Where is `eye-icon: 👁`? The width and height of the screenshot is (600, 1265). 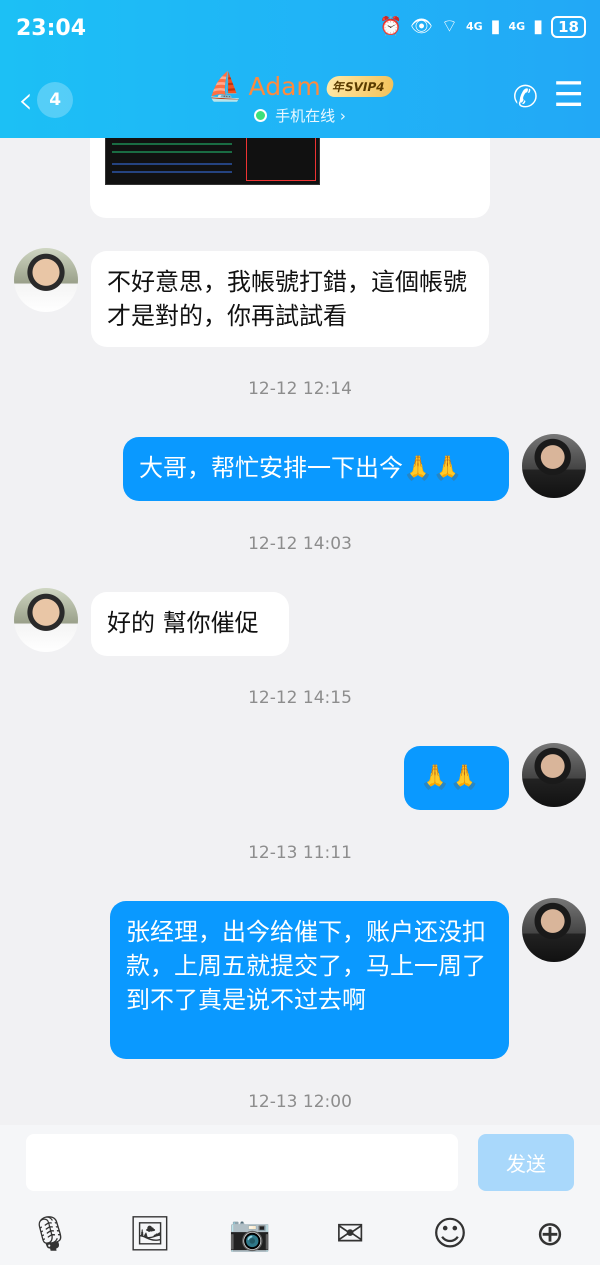 eye-icon: 👁 is located at coordinates (422, 26).